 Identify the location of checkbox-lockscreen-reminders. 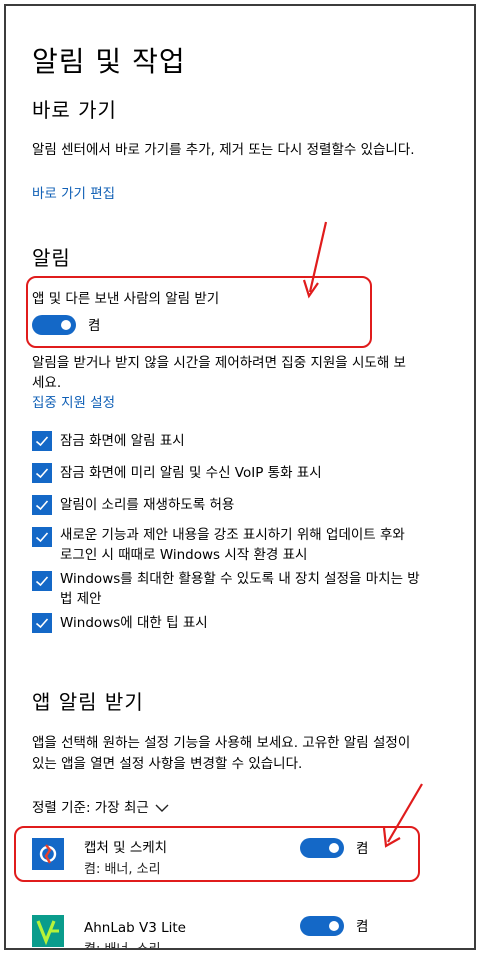
(42, 473).